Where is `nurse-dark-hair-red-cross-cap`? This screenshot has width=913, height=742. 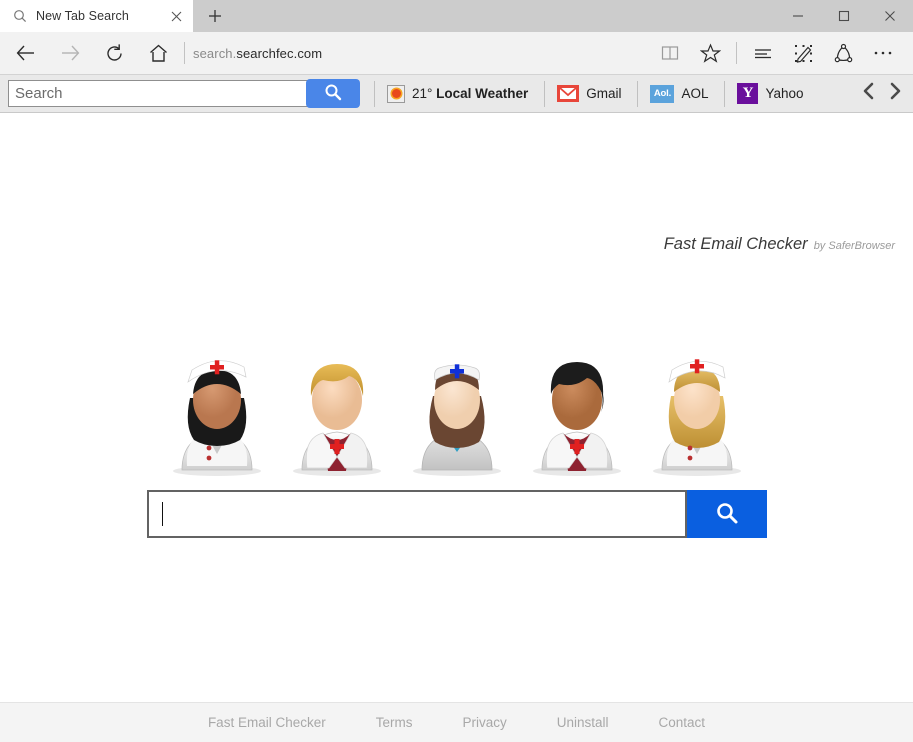 nurse-dark-hair-red-cross-cap is located at coordinates (217, 408).